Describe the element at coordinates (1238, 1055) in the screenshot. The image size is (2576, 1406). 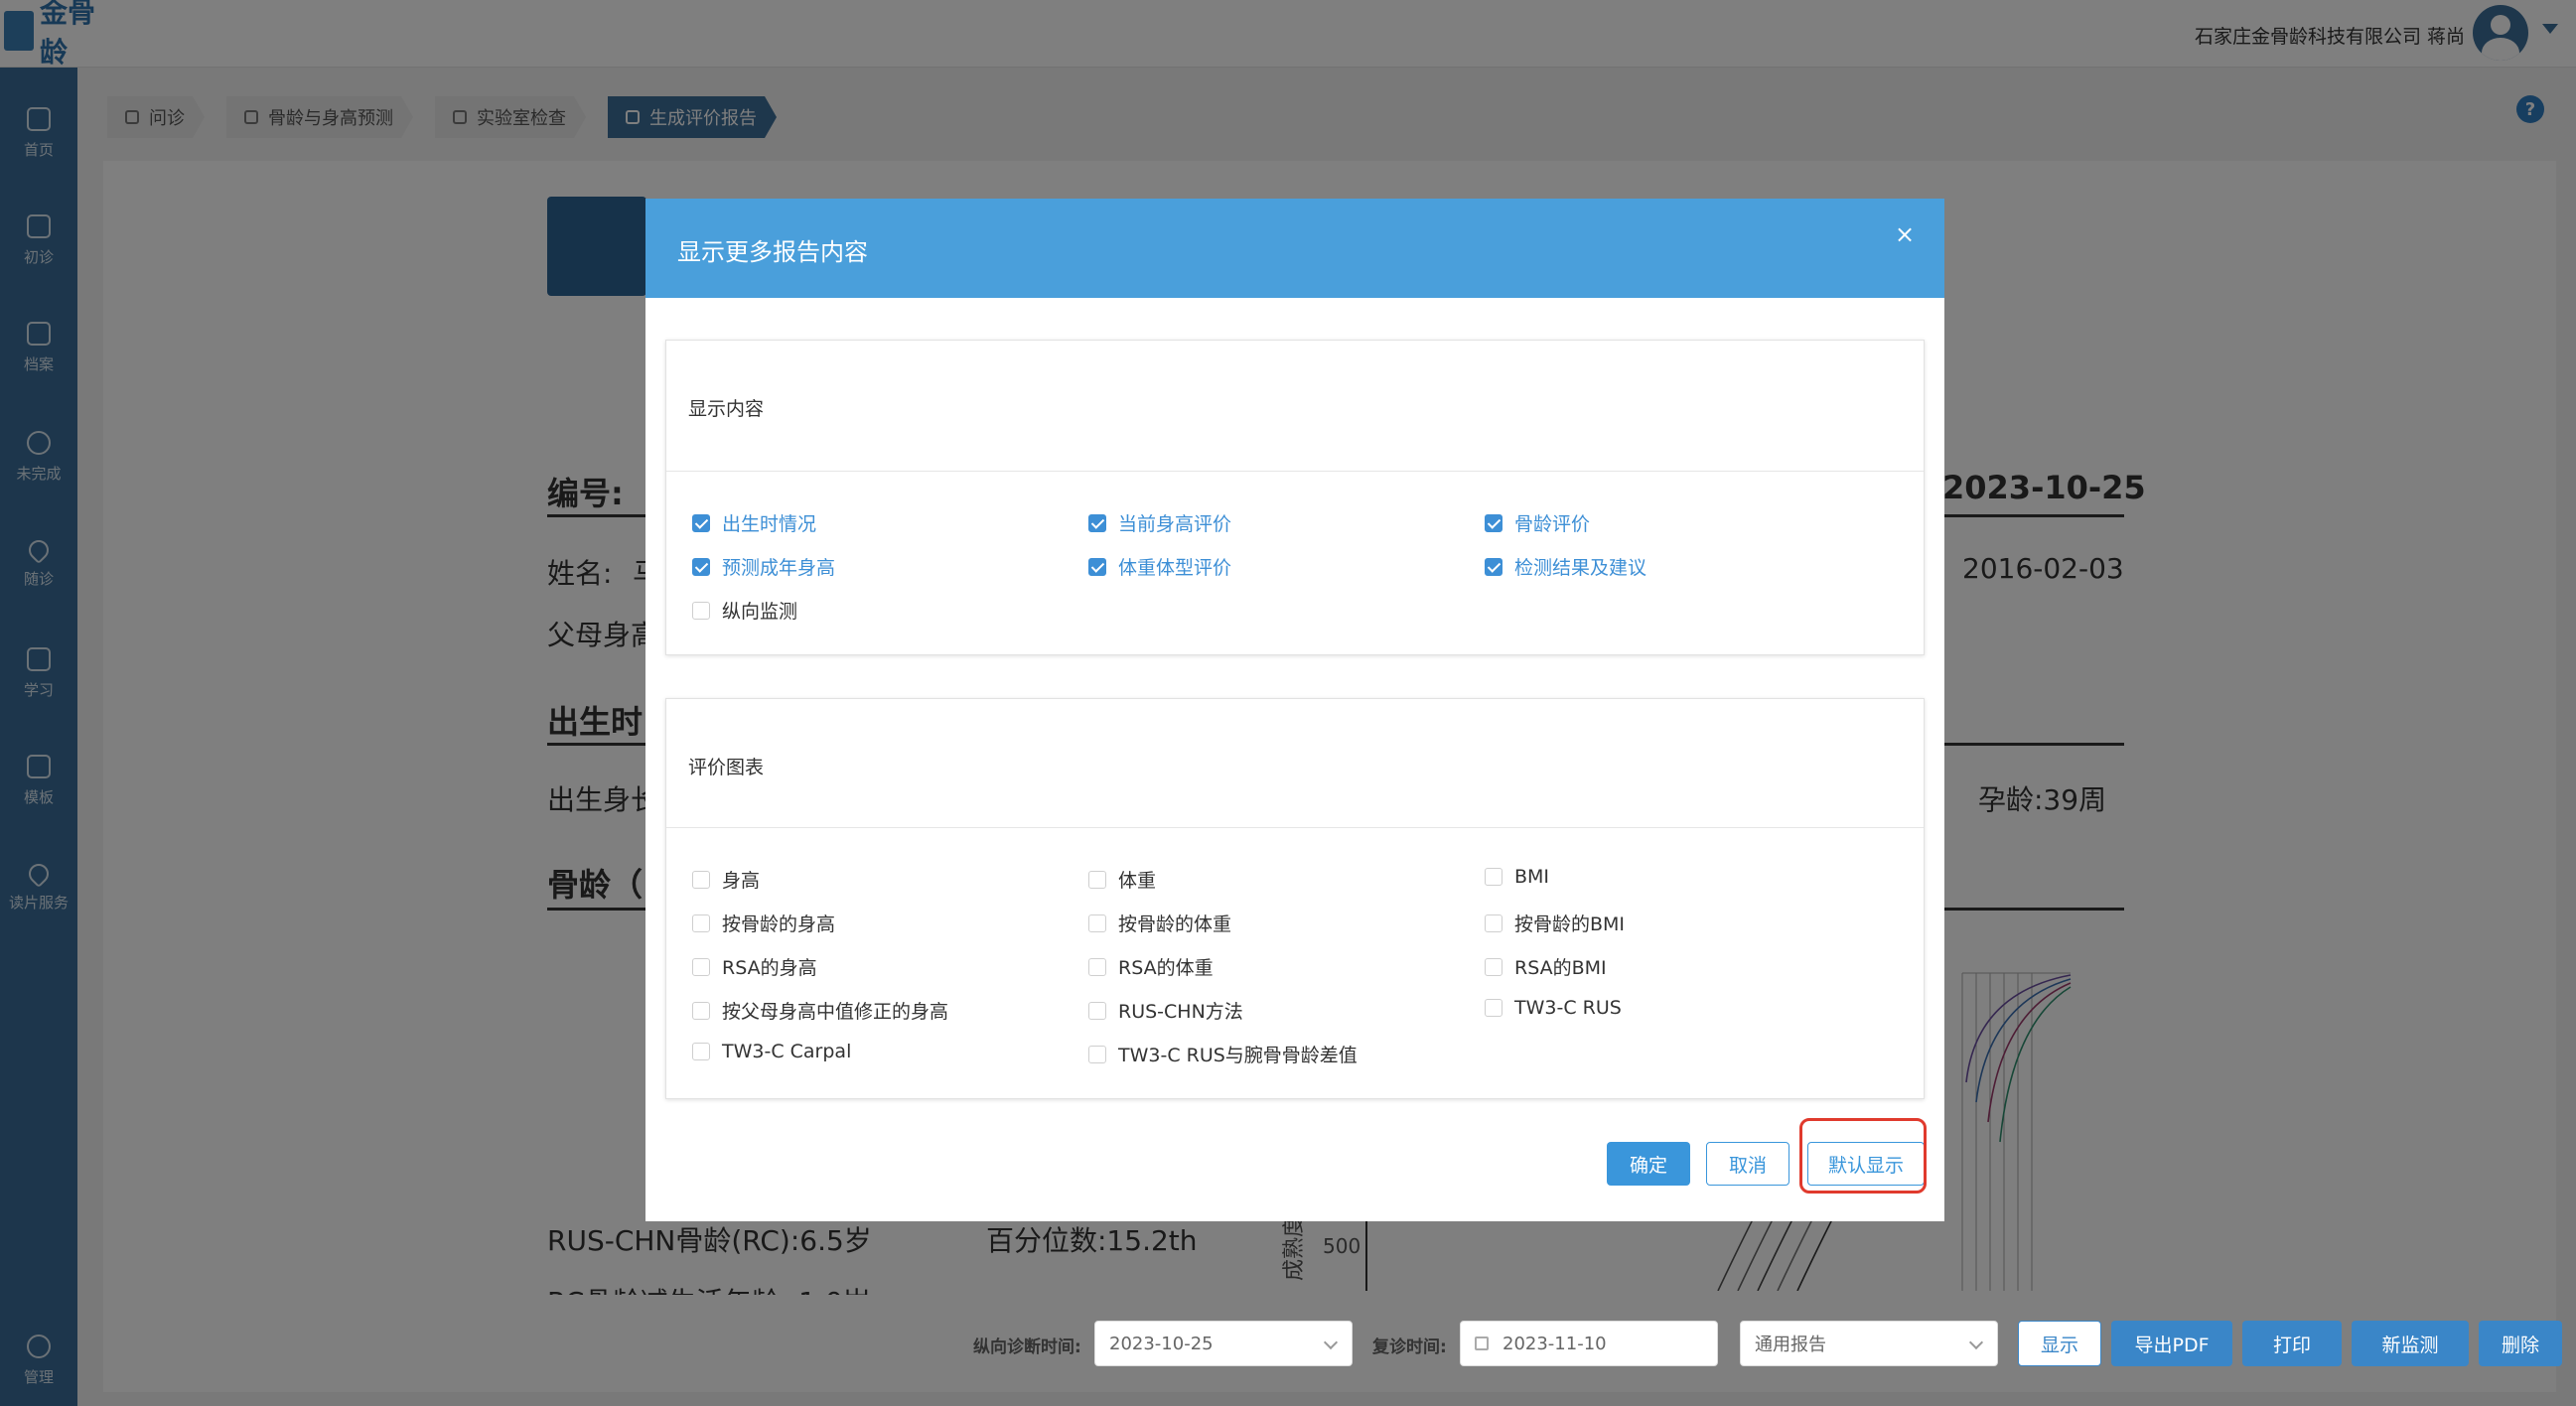
I see `option-label: TW3-C RUS与腕骨骨龄差值` at that location.